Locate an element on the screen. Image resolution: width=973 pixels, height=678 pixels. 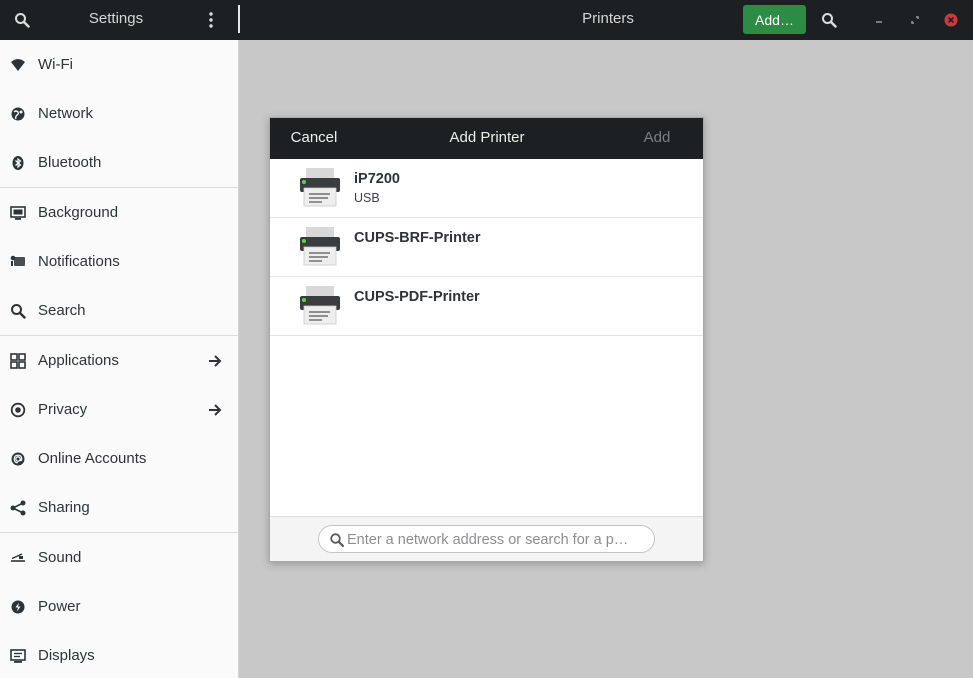
sidebar-item-applications: Applications is located at coordinates (119, 360).